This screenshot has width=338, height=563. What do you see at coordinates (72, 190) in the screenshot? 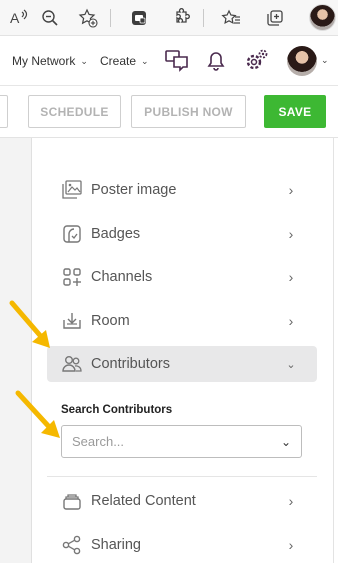
I see `image-icon` at bounding box center [72, 190].